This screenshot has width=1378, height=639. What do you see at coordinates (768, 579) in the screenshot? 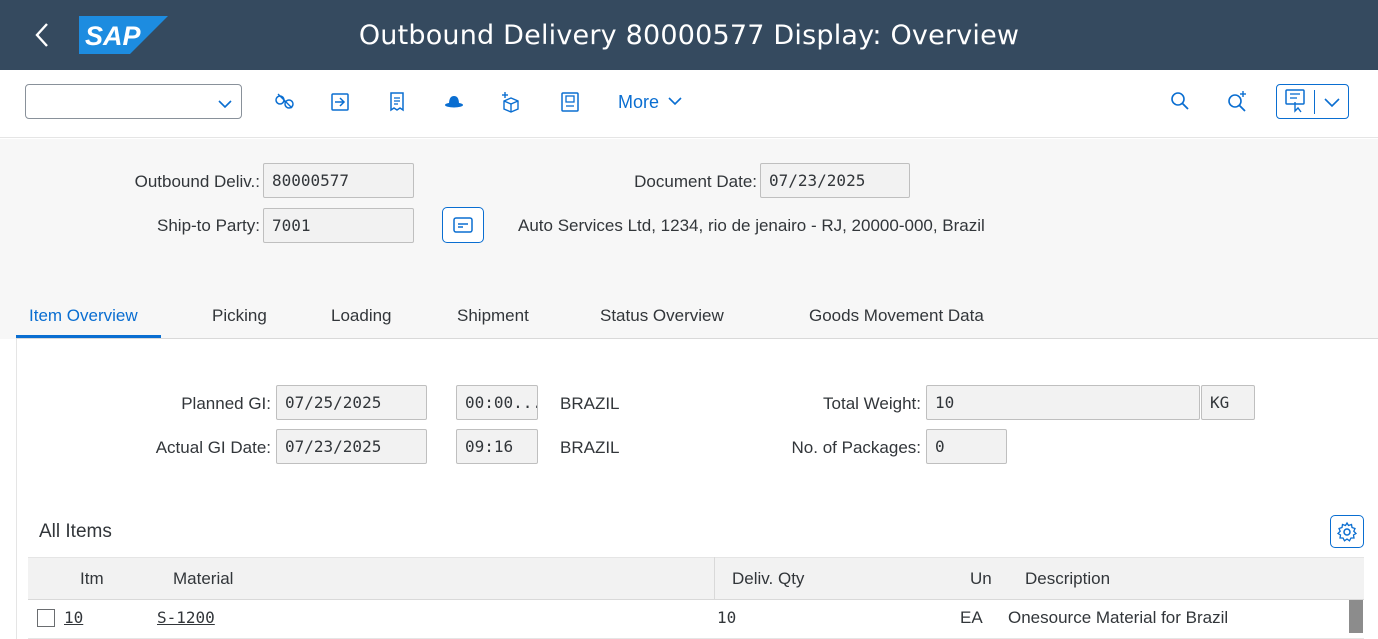
I see `column-header-deliv-qty: Deliv. Qty` at bounding box center [768, 579].